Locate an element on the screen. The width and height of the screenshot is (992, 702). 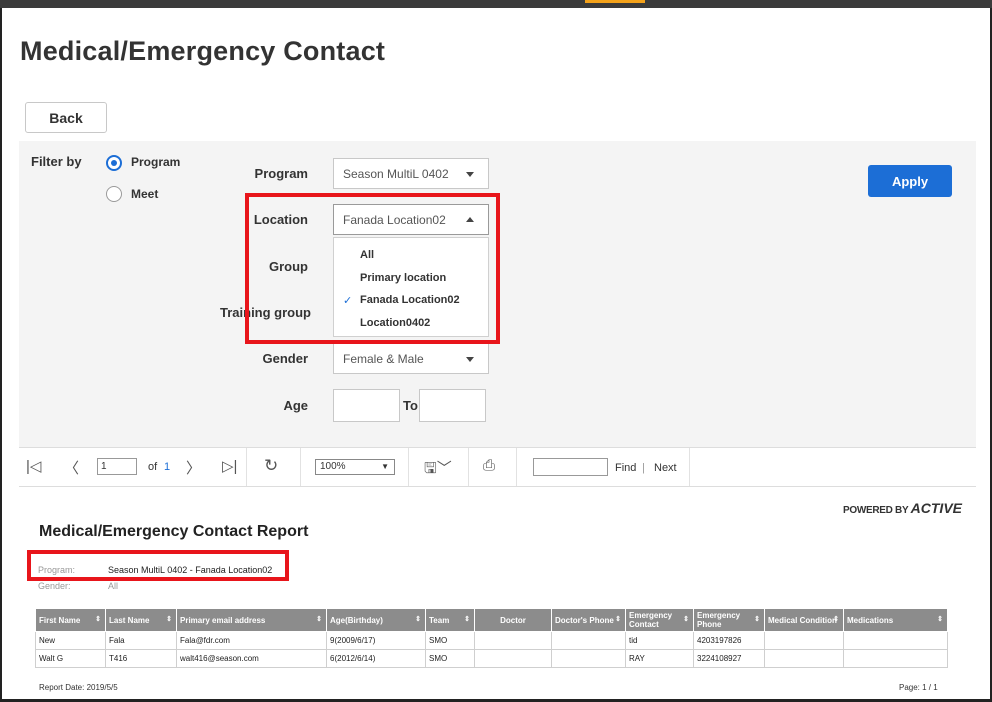
apply-button: Apply is located at coordinates (910, 181).